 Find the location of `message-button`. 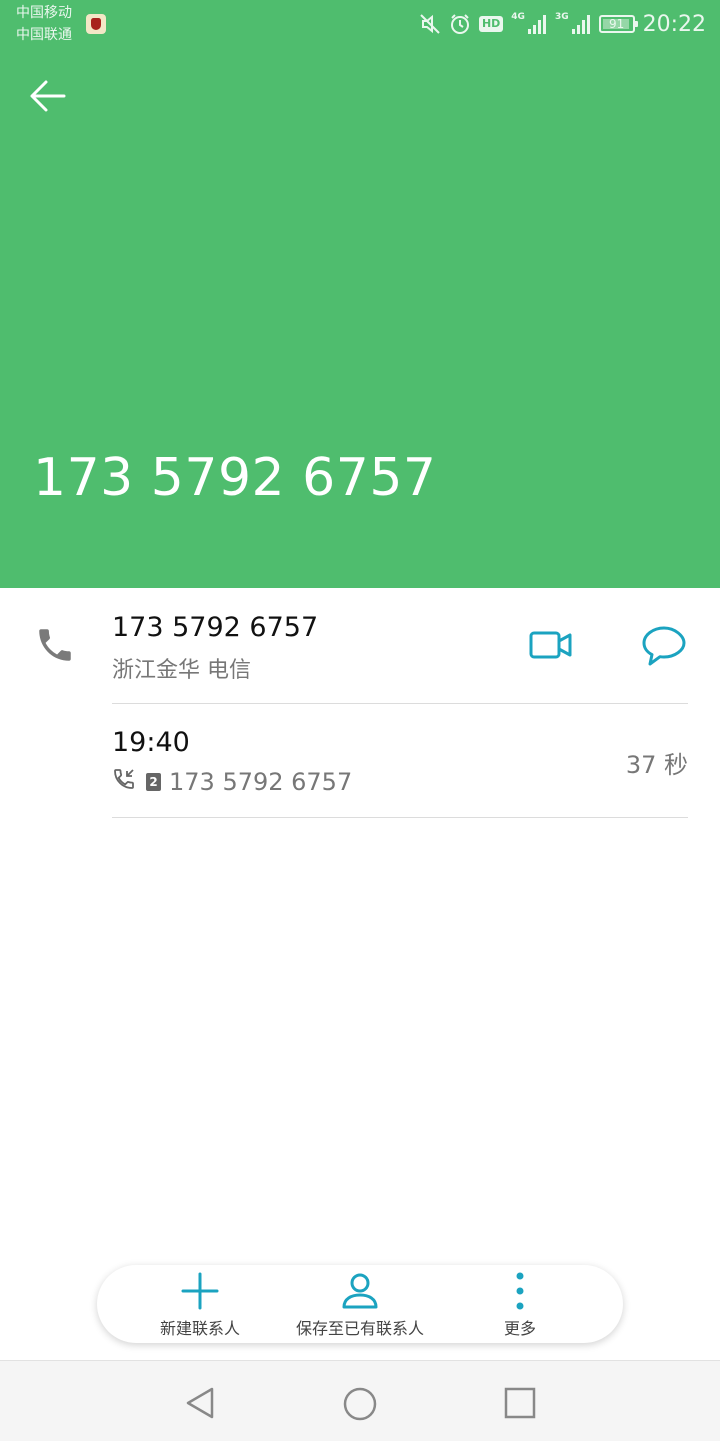

message-button is located at coordinates (664, 646).